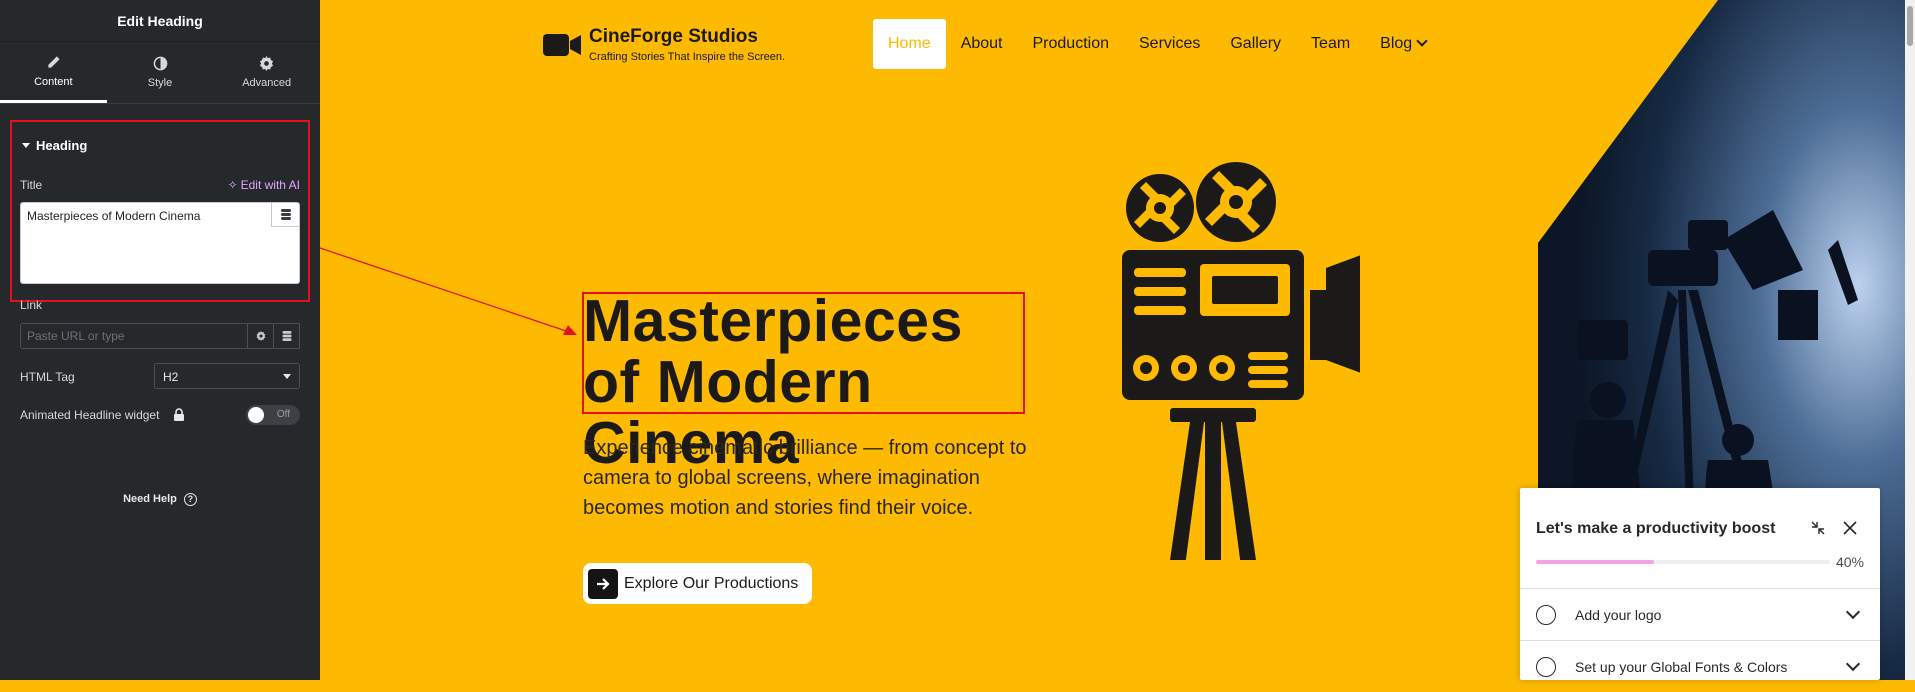 The width and height of the screenshot is (1915, 692). Describe the element at coordinates (150, 499) in the screenshot. I see `need-help-label: Need Help` at that location.